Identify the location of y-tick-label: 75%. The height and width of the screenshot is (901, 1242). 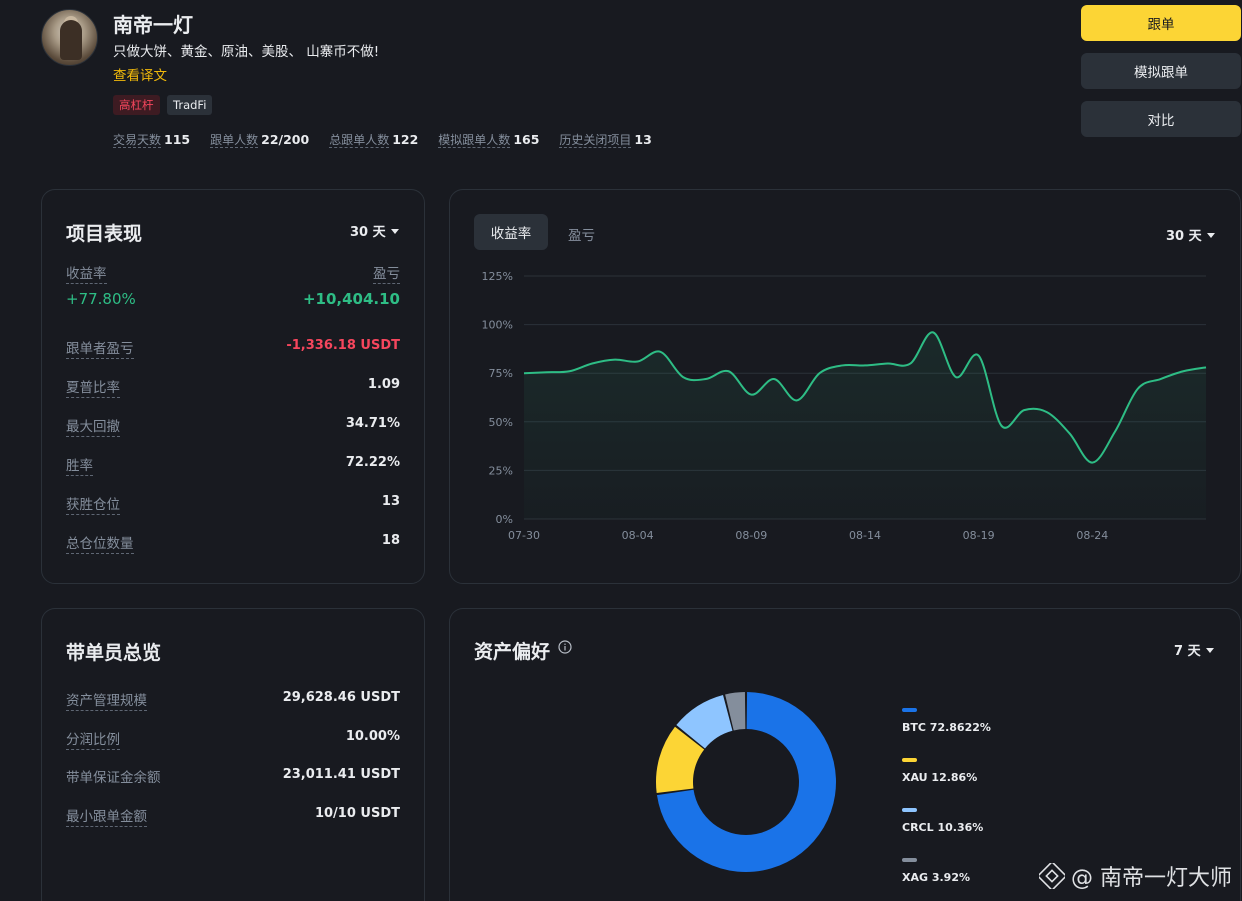
(501, 373).